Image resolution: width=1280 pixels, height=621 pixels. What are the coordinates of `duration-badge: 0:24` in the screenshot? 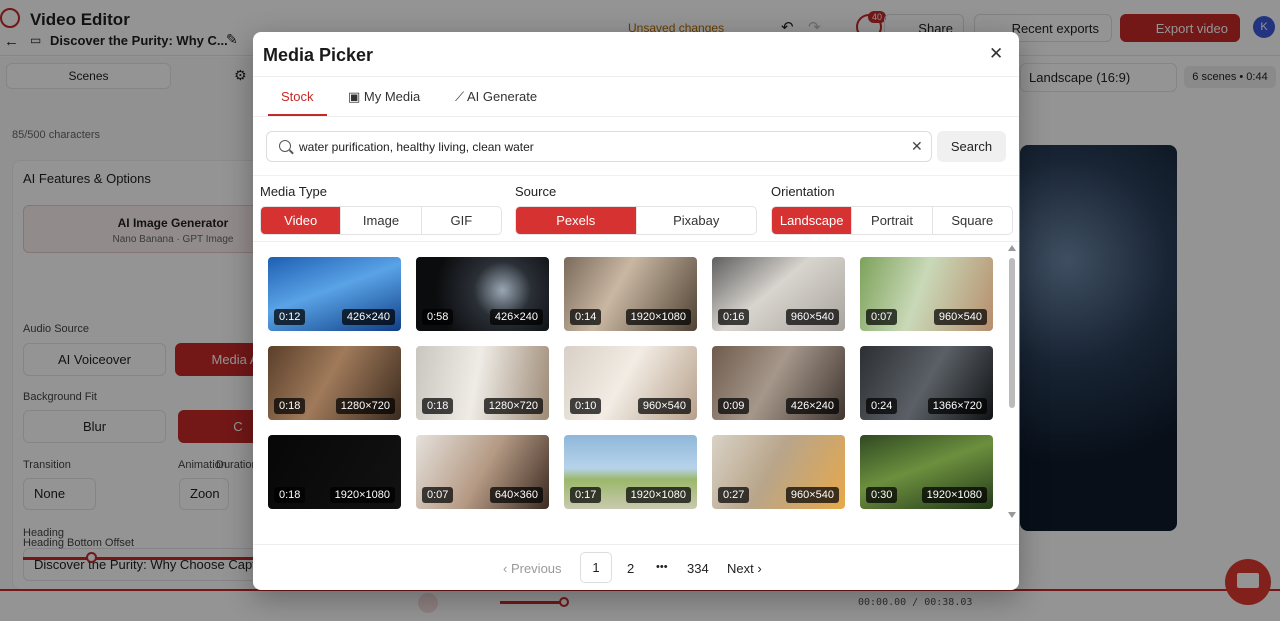 It's located at (882, 406).